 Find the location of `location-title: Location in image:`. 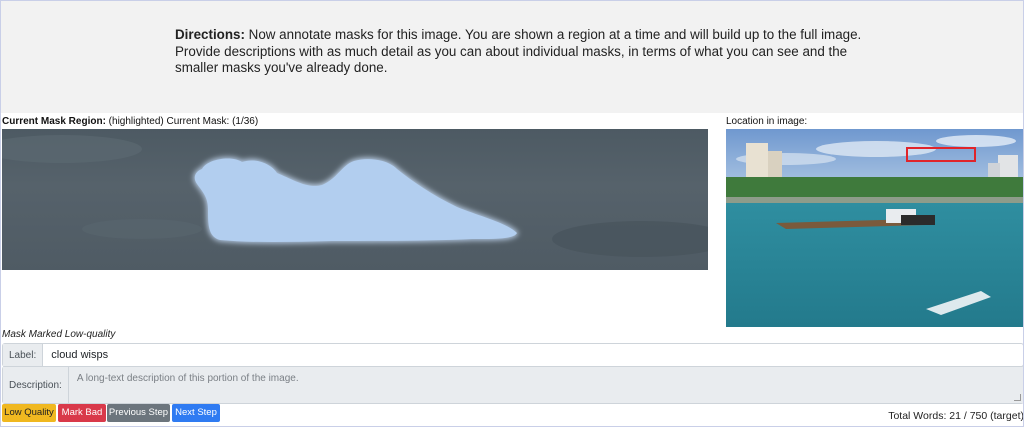

location-title: Location in image: is located at coordinates (767, 121).